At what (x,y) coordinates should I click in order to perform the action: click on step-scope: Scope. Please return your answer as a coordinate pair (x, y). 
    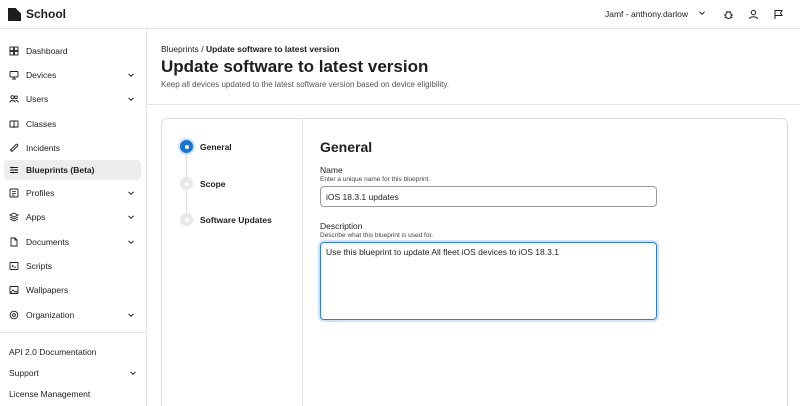
    Looking at the image, I should click on (203, 183).